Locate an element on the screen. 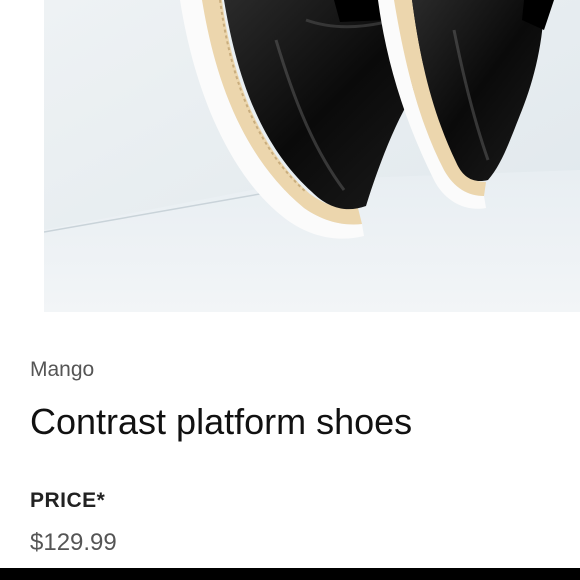 The height and width of the screenshot is (580, 580). price-label: PRICE* is located at coordinates (68, 500).